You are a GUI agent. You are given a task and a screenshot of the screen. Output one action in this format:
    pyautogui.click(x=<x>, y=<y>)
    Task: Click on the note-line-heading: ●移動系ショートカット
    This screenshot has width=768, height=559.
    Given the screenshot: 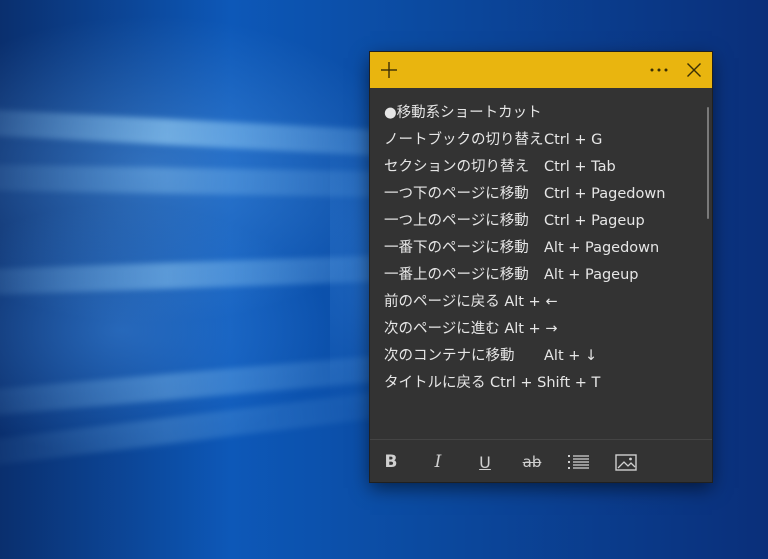 What is the action you would take?
    pyautogui.click(x=463, y=113)
    